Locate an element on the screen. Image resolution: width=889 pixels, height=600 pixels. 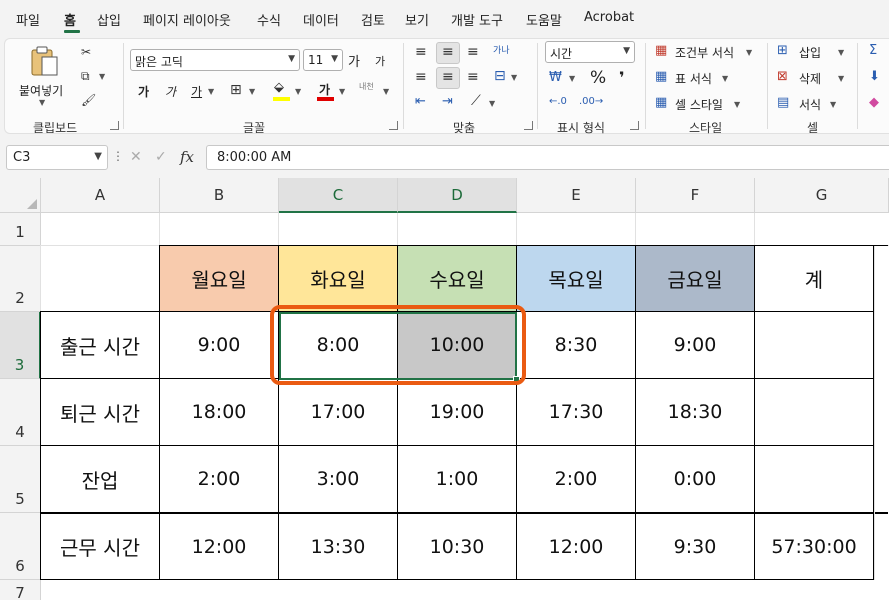
cell-a3: 출근 시간 is located at coordinates (100, 345).